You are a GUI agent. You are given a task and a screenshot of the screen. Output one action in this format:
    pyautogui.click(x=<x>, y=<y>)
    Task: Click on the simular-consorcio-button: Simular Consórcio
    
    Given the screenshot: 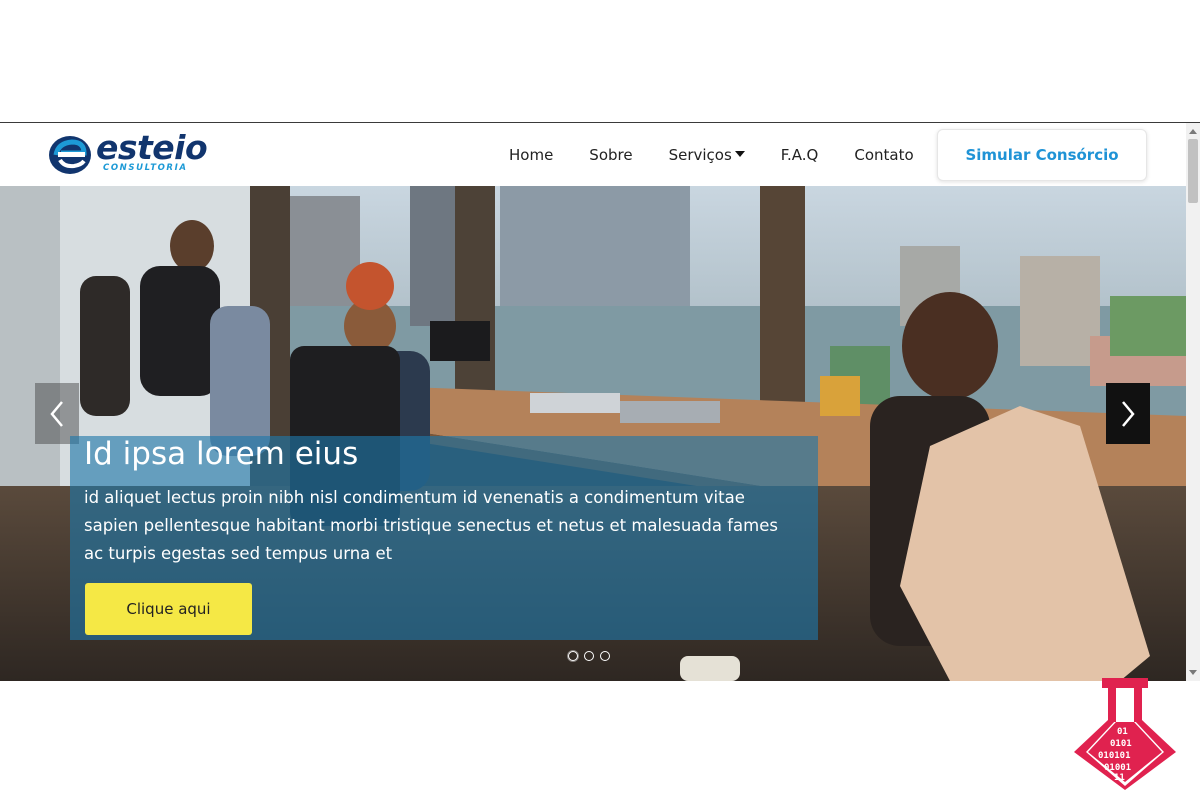 What is the action you would take?
    pyautogui.click(x=1042, y=155)
    